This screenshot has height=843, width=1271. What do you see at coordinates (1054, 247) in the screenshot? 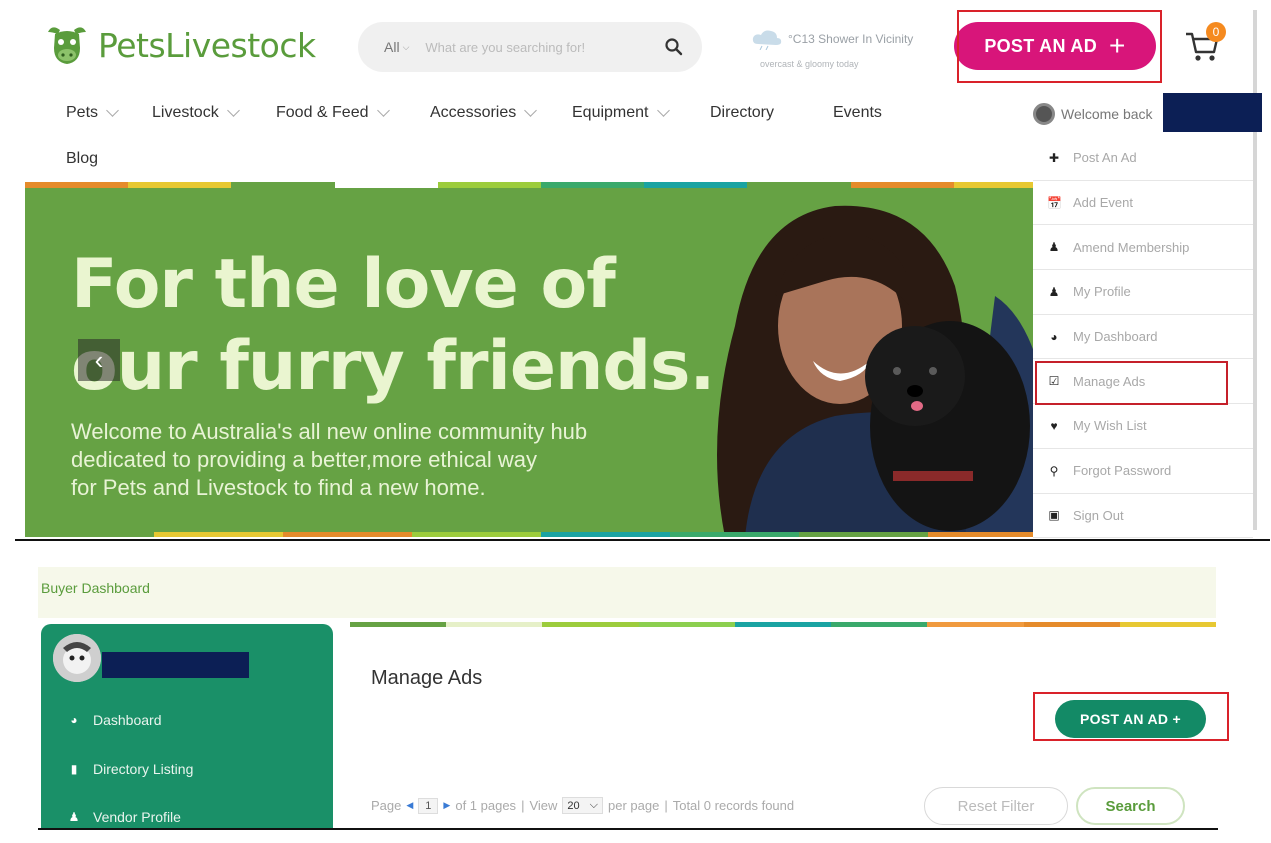
I see `users-icon: ♟` at bounding box center [1054, 247].